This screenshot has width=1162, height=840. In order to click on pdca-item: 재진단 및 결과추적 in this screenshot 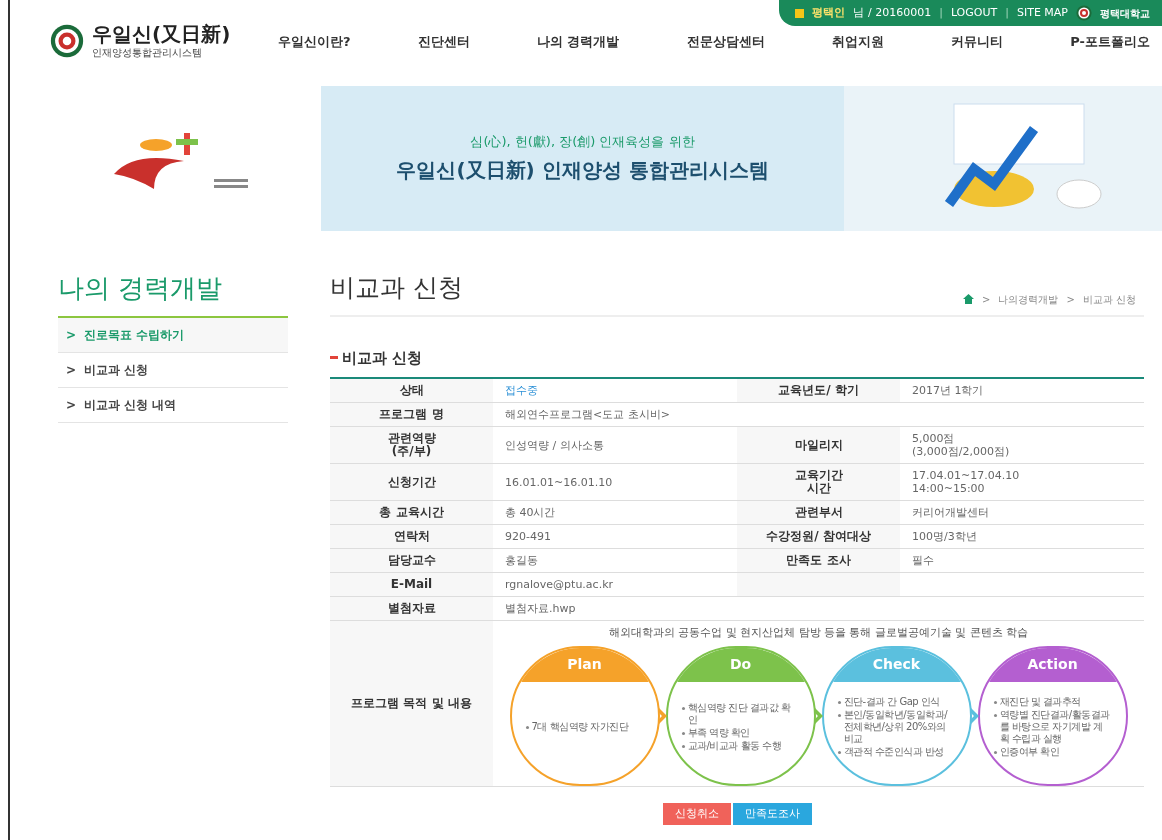, I will do `click(1040, 701)`.